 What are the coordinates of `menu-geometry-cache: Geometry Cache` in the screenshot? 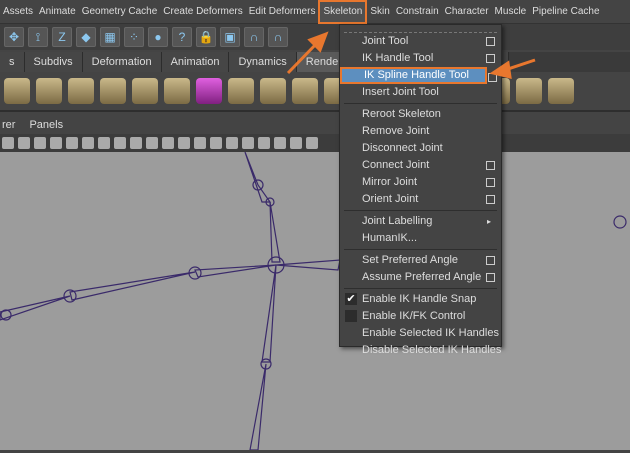 It's located at (120, 12).